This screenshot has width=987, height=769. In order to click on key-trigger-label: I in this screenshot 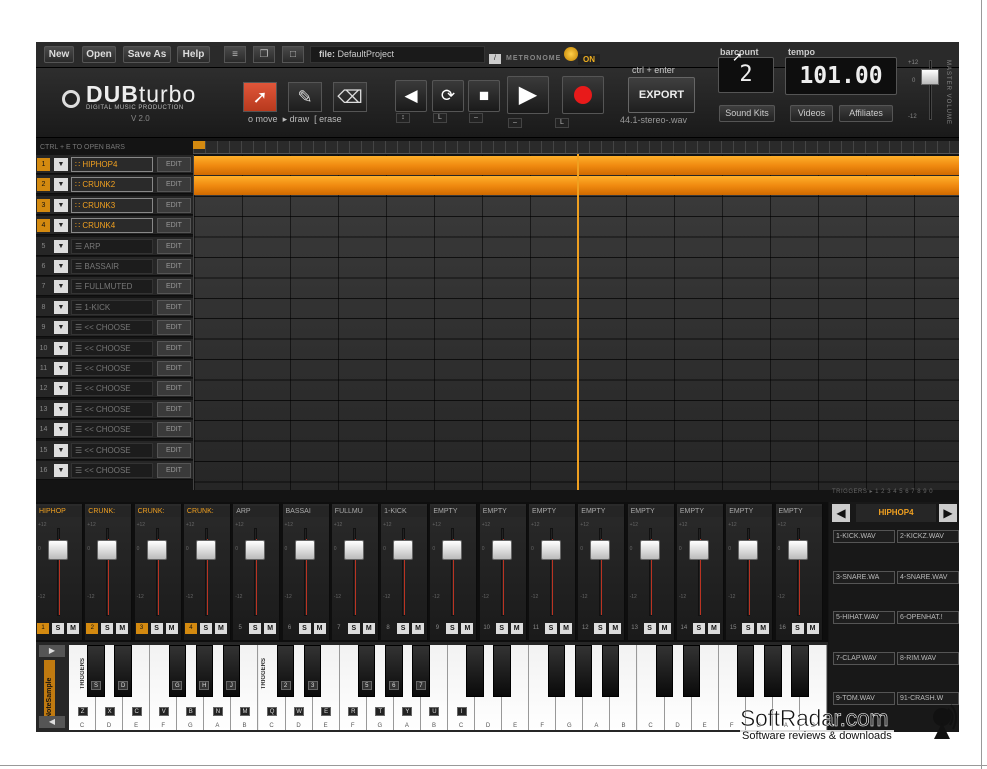, I will do `click(461, 711)`.